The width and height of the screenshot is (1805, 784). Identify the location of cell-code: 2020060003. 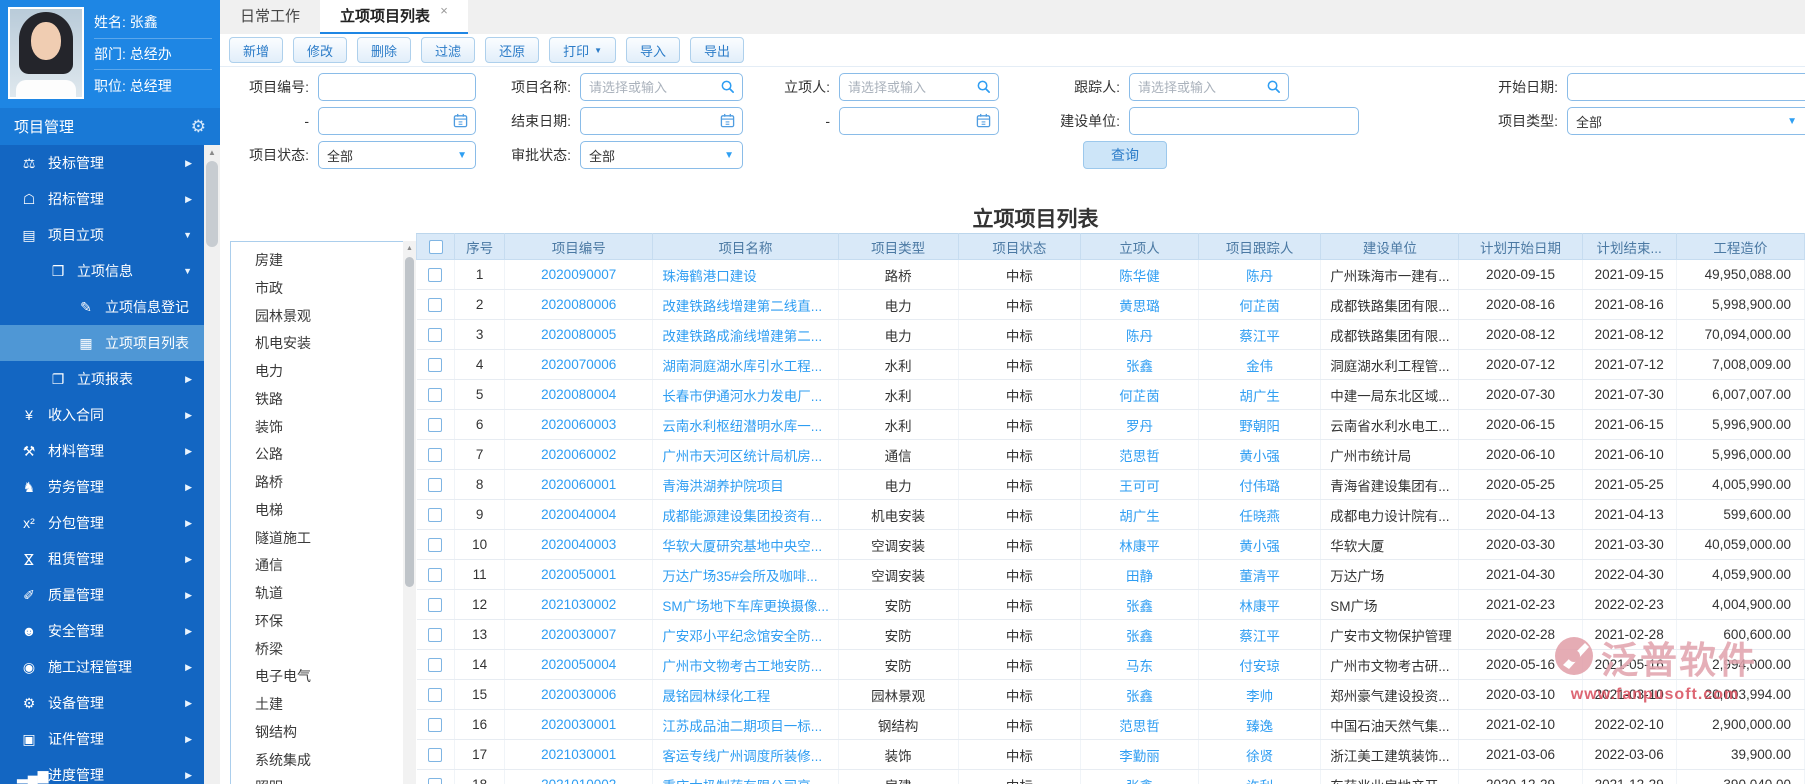
(579, 424).